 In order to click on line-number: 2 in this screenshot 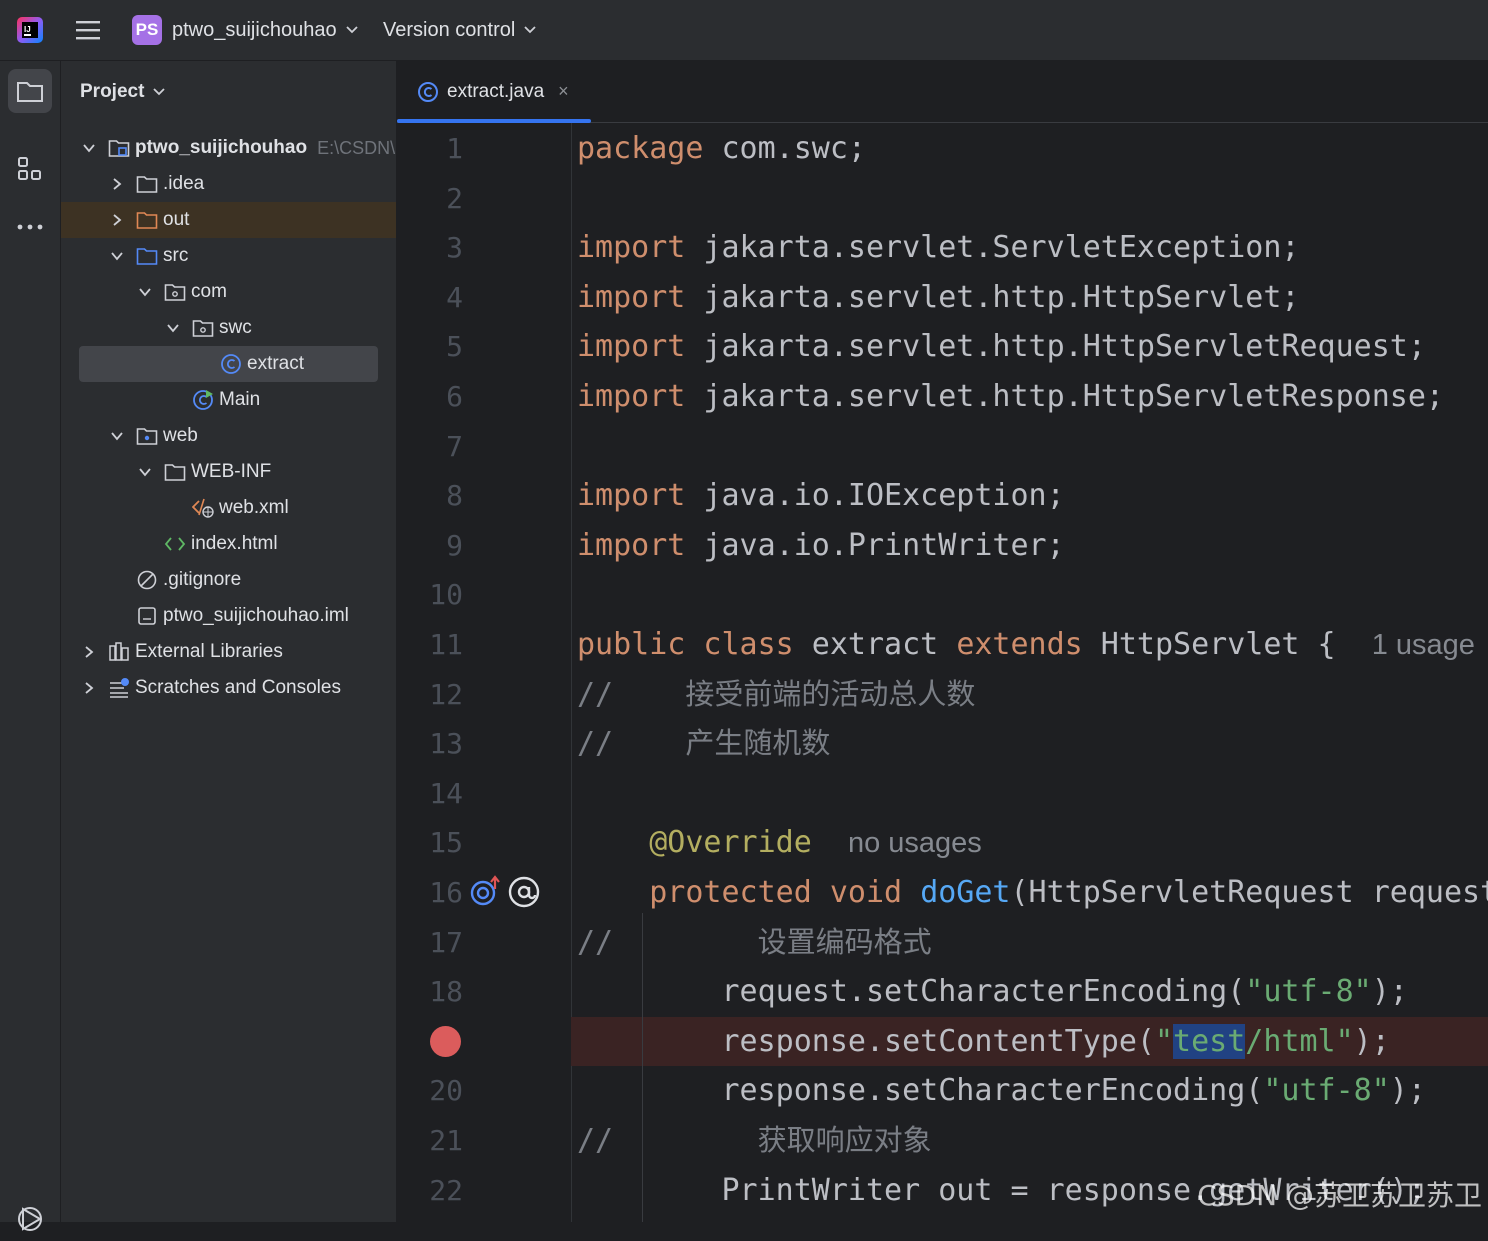, I will do `click(430, 198)`.